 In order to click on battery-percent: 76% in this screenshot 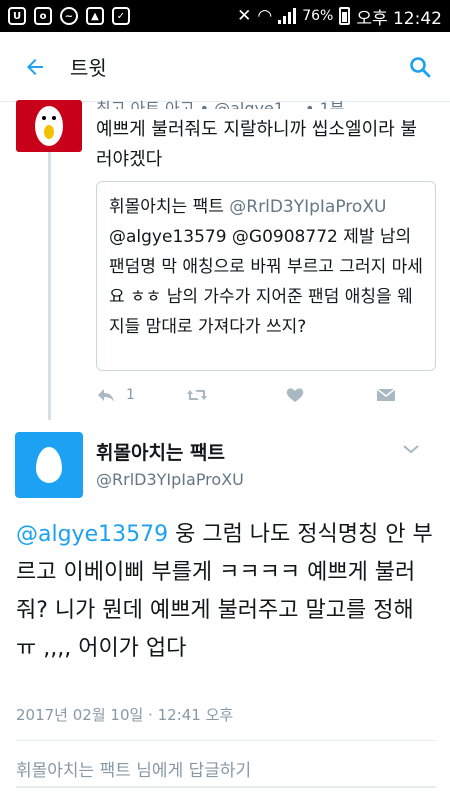, I will do `click(318, 16)`.